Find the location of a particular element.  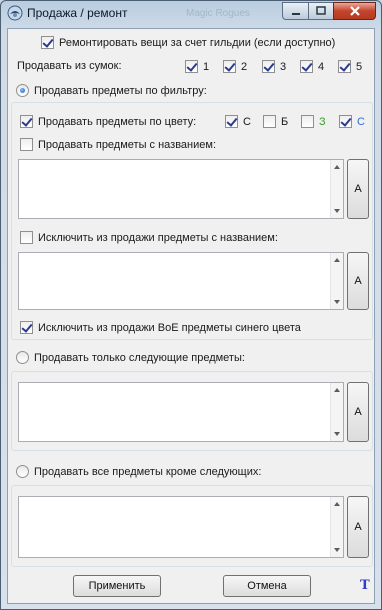

sell-all-except-list is located at coordinates (181, 527).